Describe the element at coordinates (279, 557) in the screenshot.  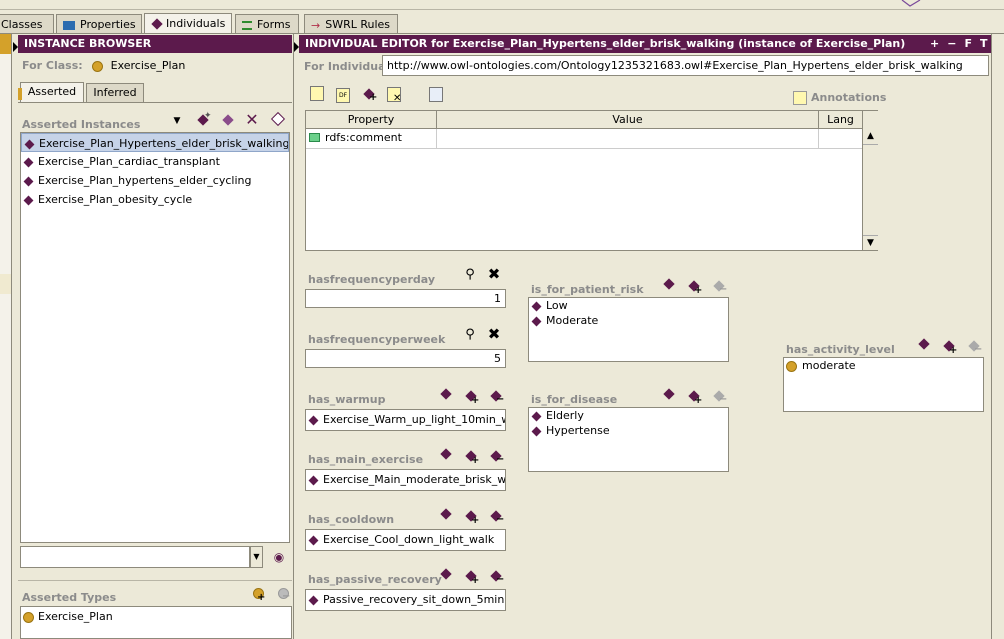
I see `binoculars-icon: ◉` at that location.